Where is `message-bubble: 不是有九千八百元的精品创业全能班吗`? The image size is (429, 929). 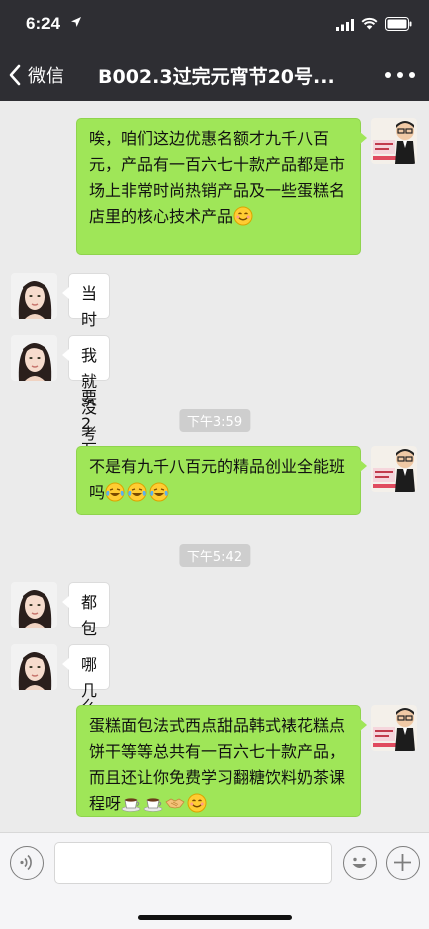 message-bubble: 不是有九千八百元的精品创业全能班吗 is located at coordinates (221, 480).